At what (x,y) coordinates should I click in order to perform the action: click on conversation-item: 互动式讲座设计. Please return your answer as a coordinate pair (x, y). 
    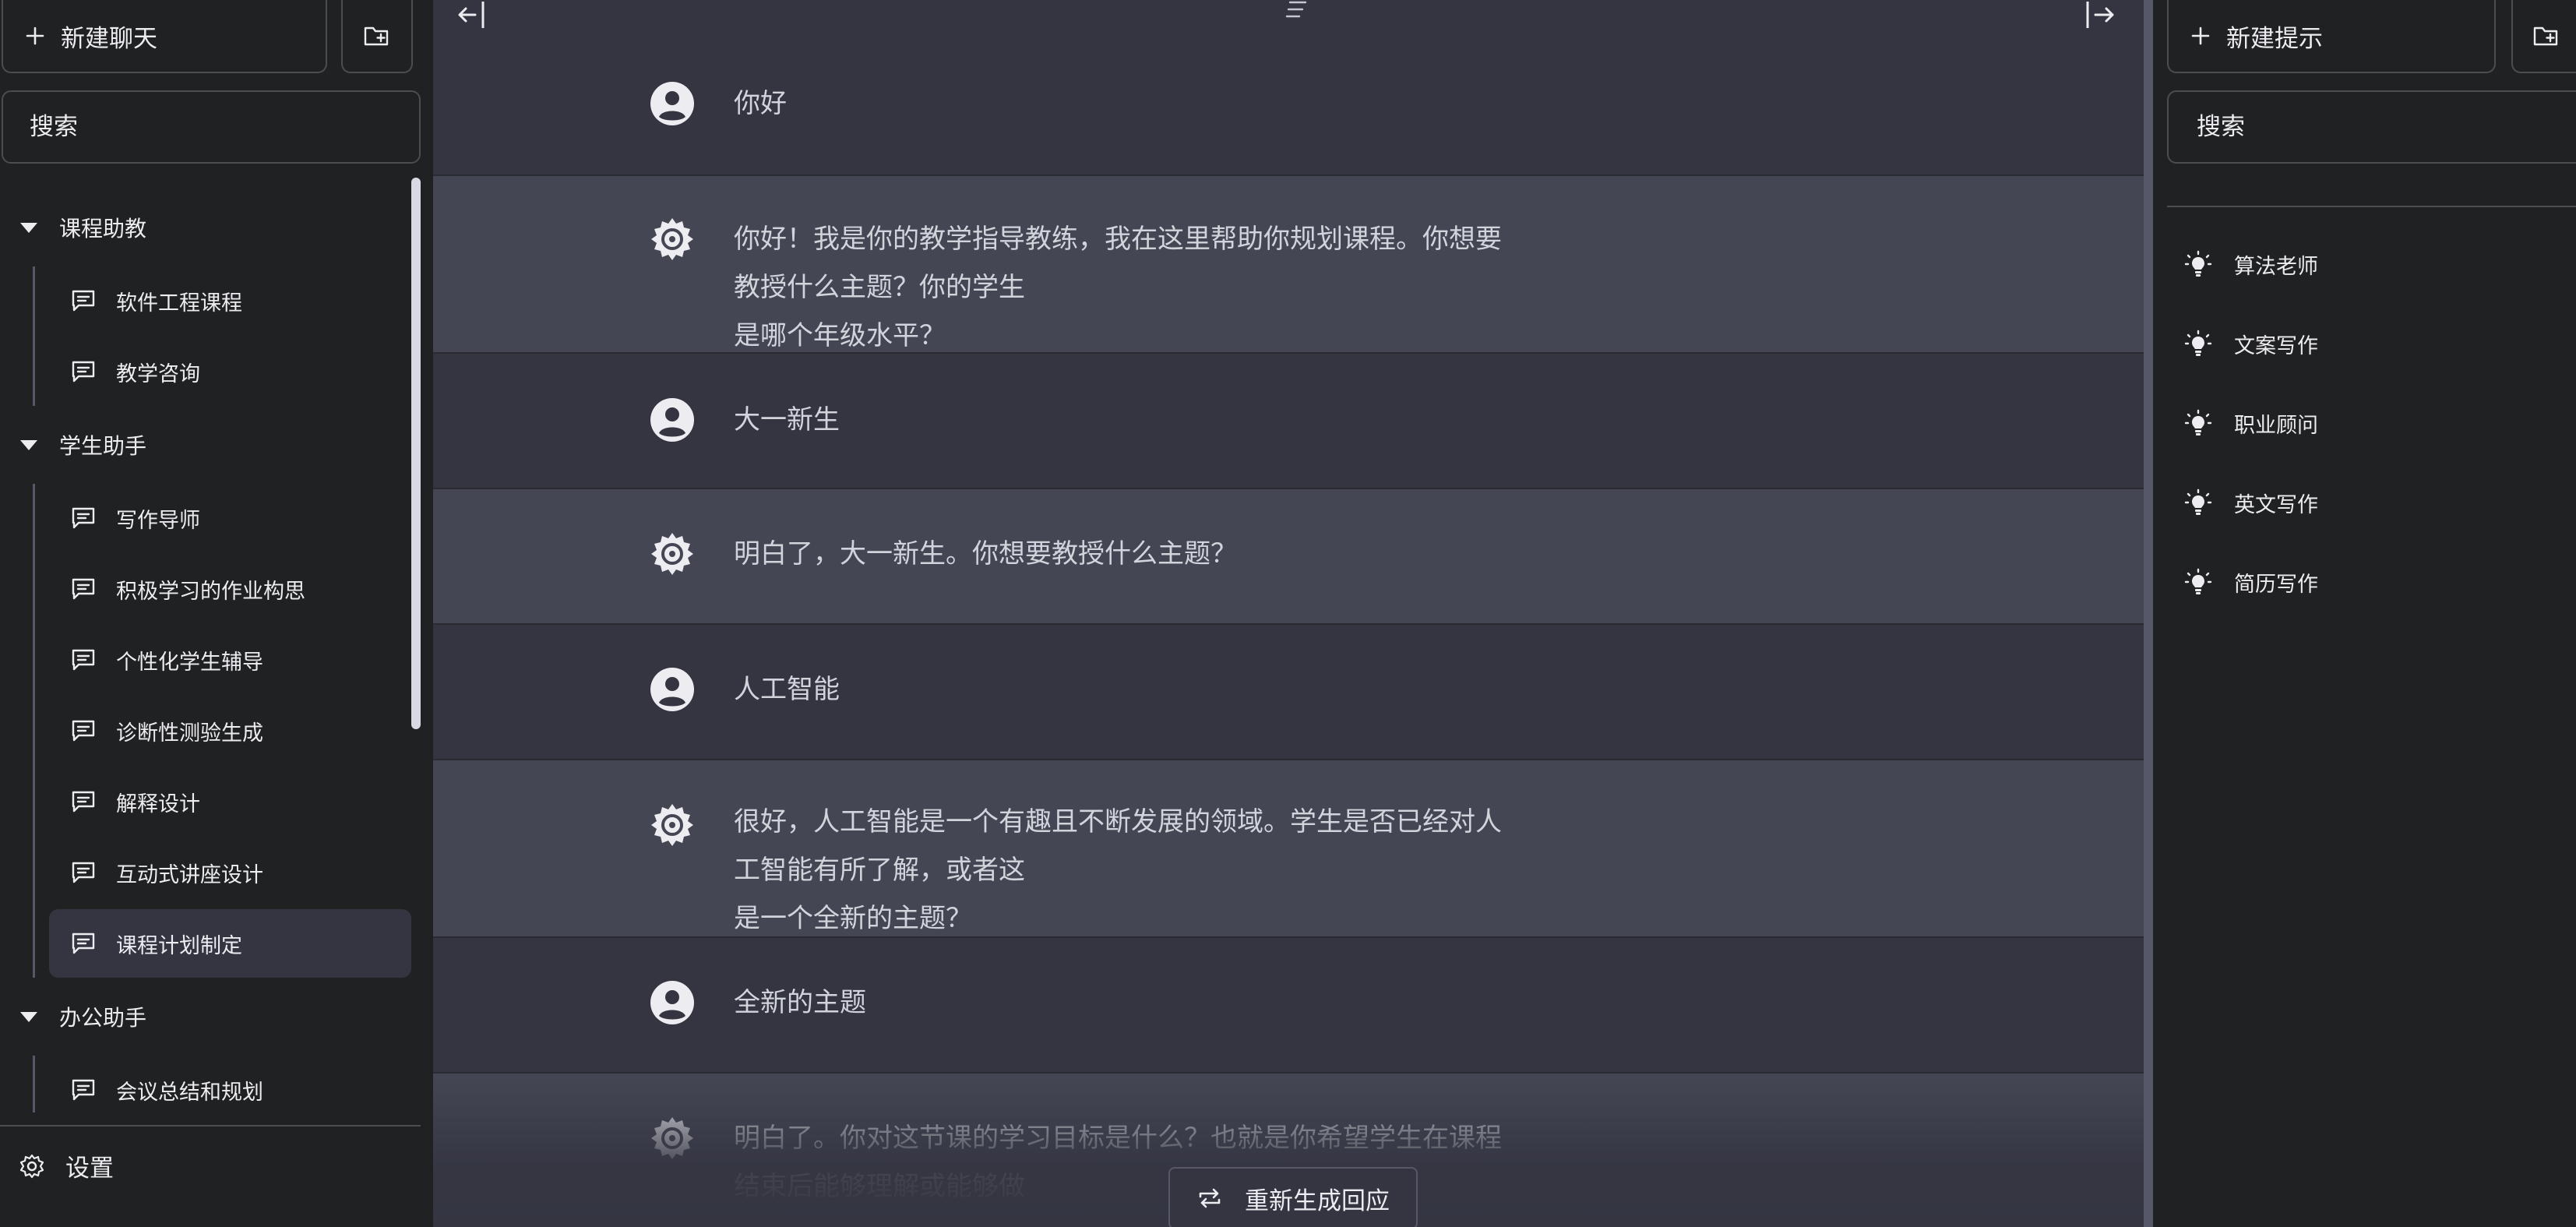
    Looking at the image, I should click on (230, 872).